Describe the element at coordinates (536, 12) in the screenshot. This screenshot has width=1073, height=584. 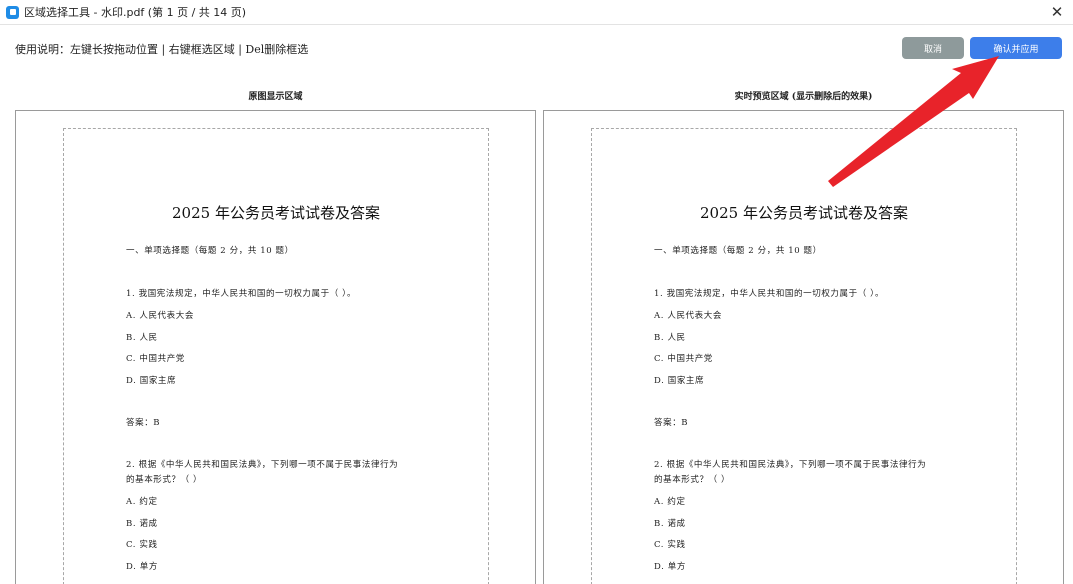
I see `title-bar: 区域选择工具 - 水印.pdf (第 1 页 / 共 14 页) ✕` at that location.